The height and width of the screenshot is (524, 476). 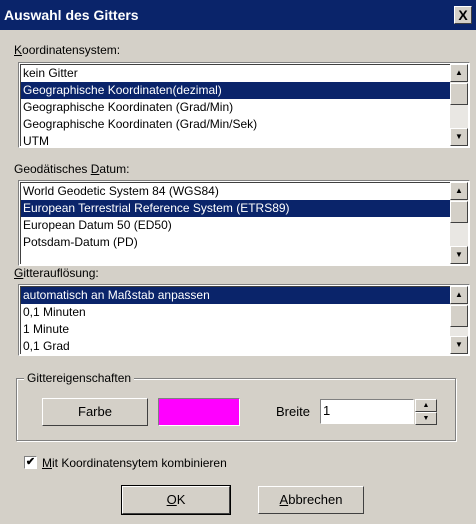 I want to click on grid-properties-title: Gittereigenschaften, so click(x=79, y=378).